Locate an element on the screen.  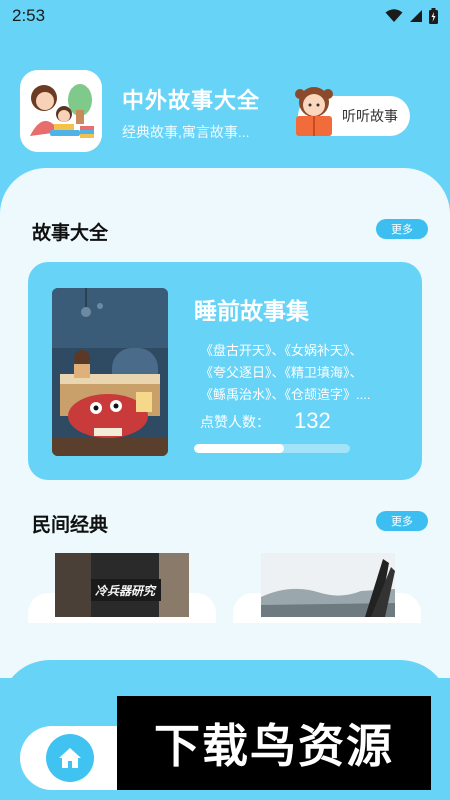
more-button-folk: 更多 is located at coordinates (402, 521).